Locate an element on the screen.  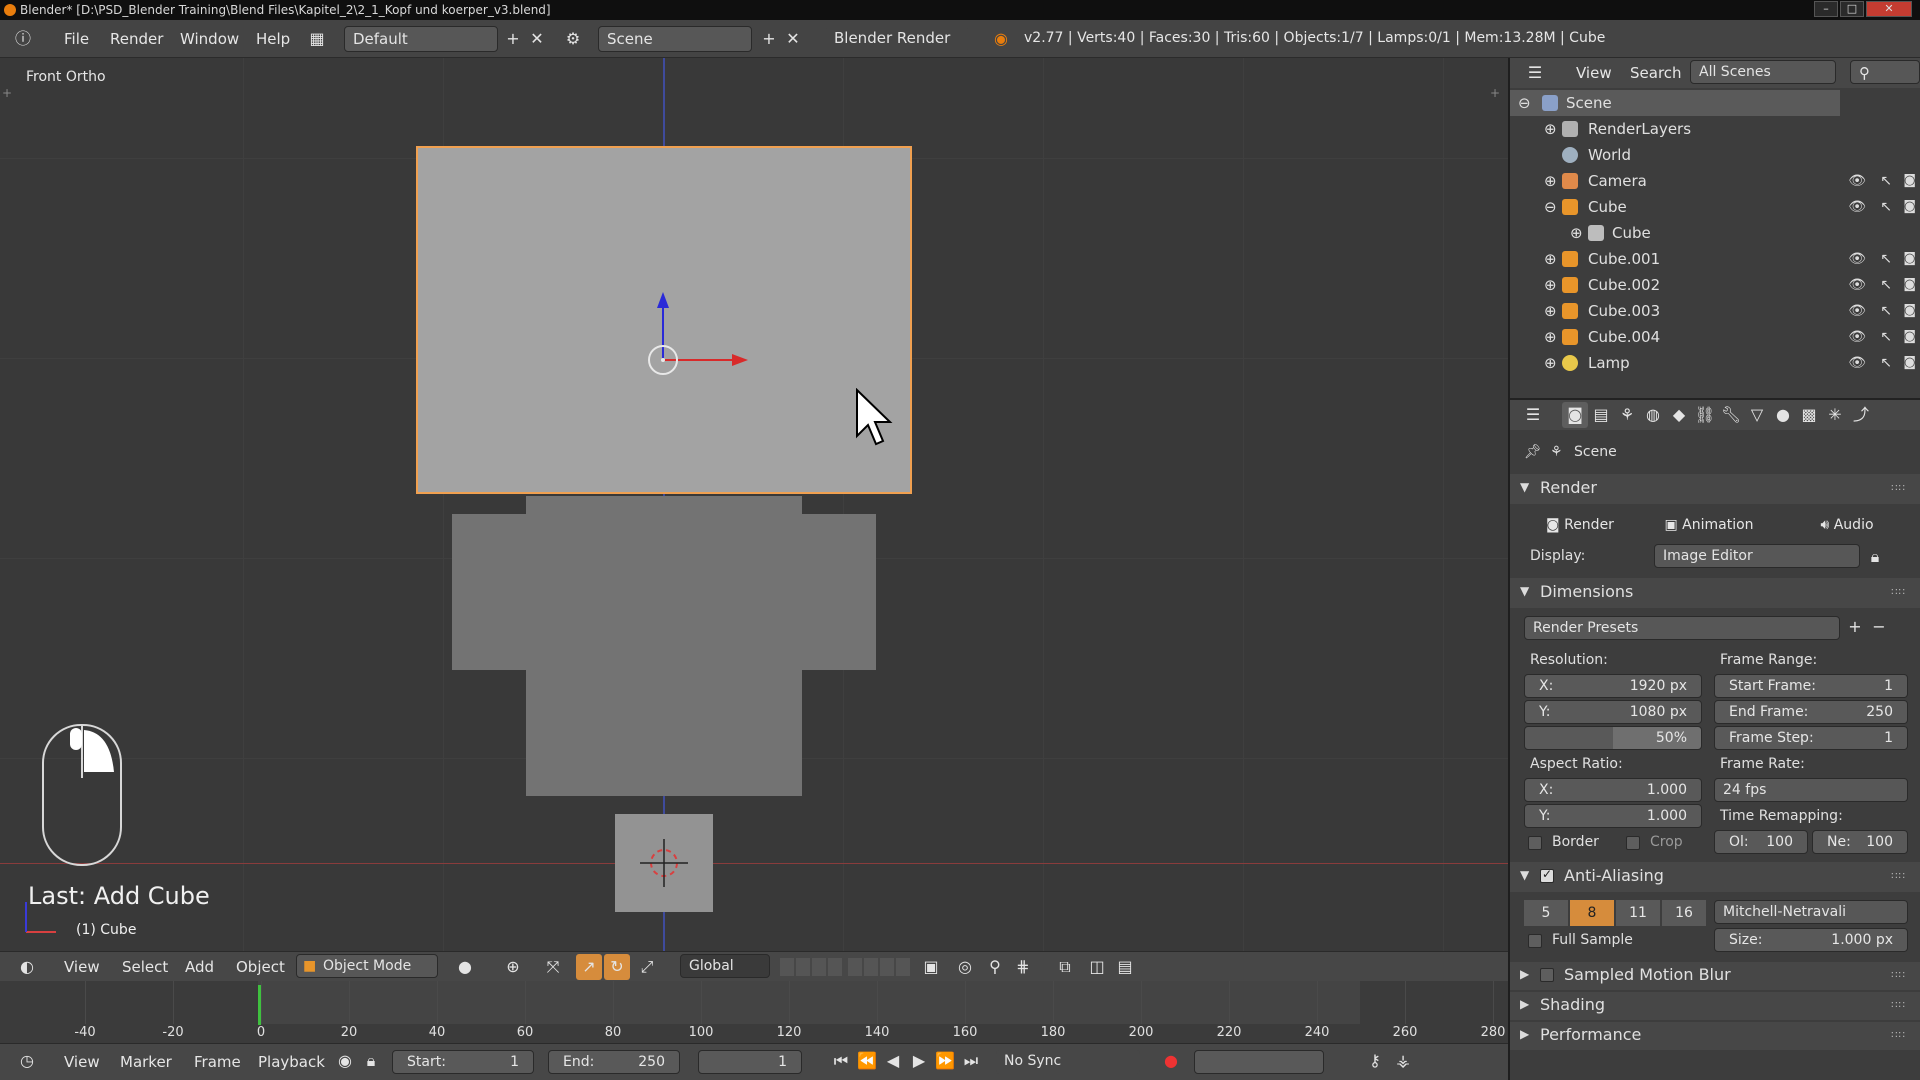
manipulator-toggle-icon: ⤧ is located at coordinates (553, 967).